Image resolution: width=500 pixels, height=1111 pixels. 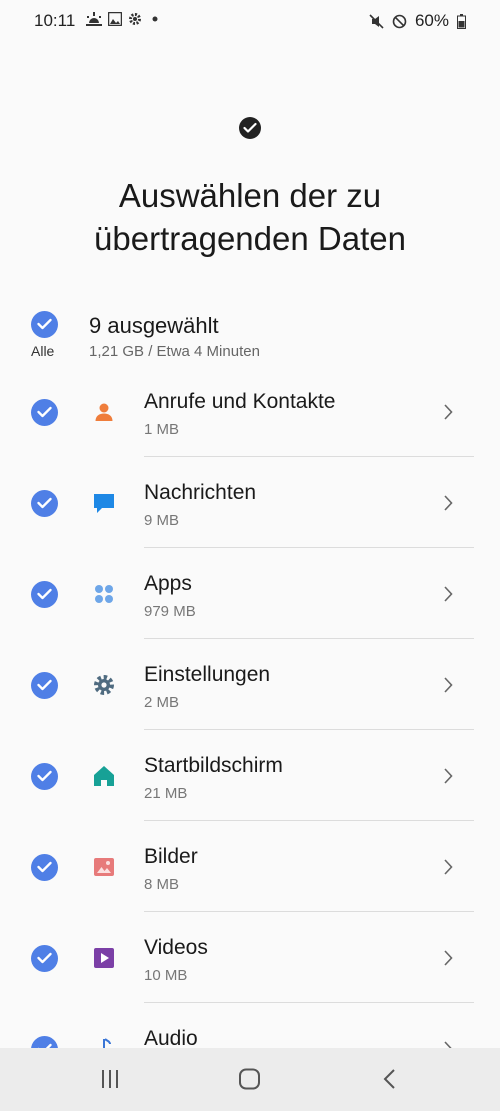 What do you see at coordinates (43, 351) in the screenshot?
I see `select-all-label: Alle` at bounding box center [43, 351].